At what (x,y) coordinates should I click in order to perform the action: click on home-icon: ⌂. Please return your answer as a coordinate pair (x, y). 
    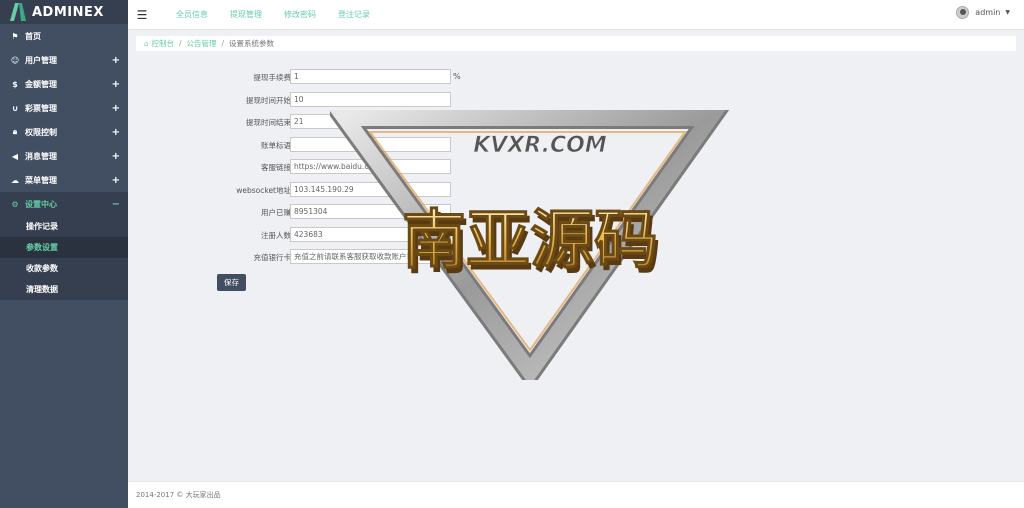
    Looking at the image, I should click on (146, 43).